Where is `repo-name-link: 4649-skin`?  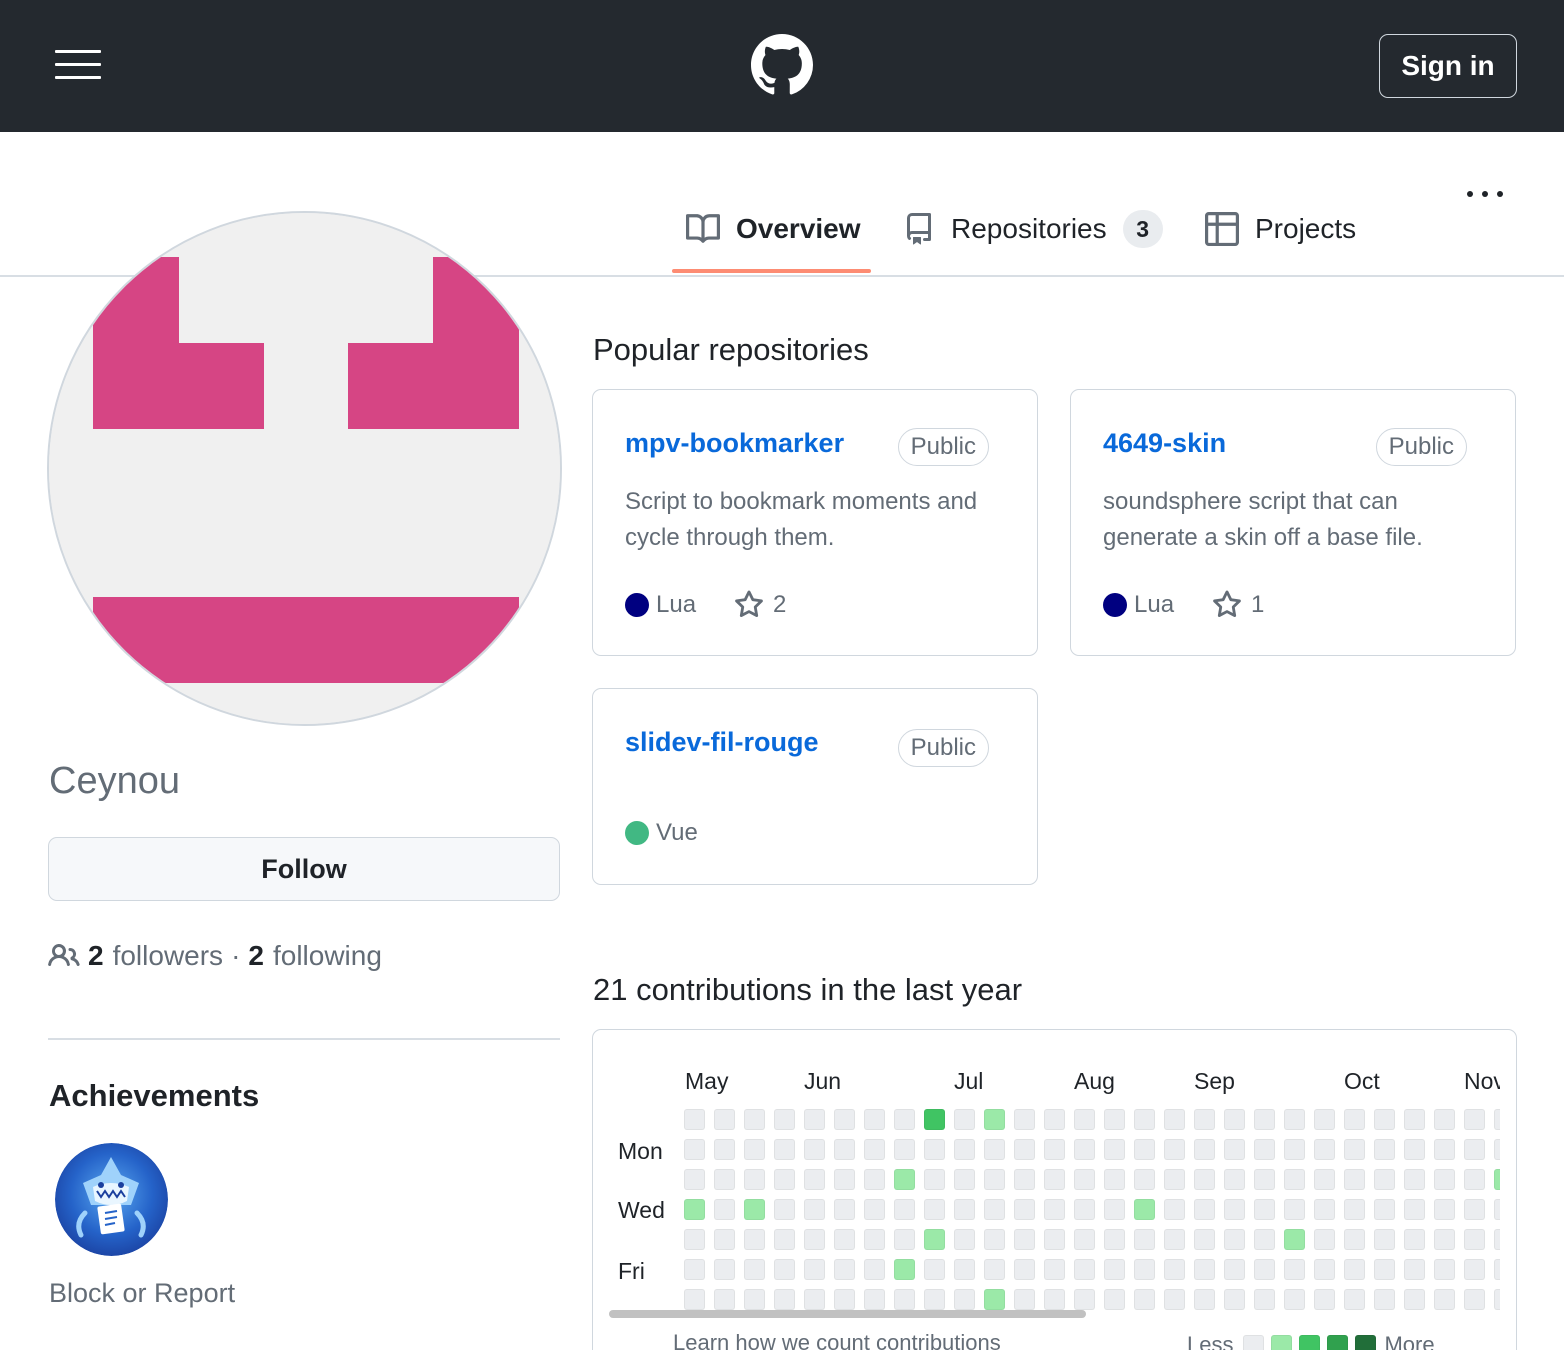 repo-name-link: 4649-skin is located at coordinates (1164, 443).